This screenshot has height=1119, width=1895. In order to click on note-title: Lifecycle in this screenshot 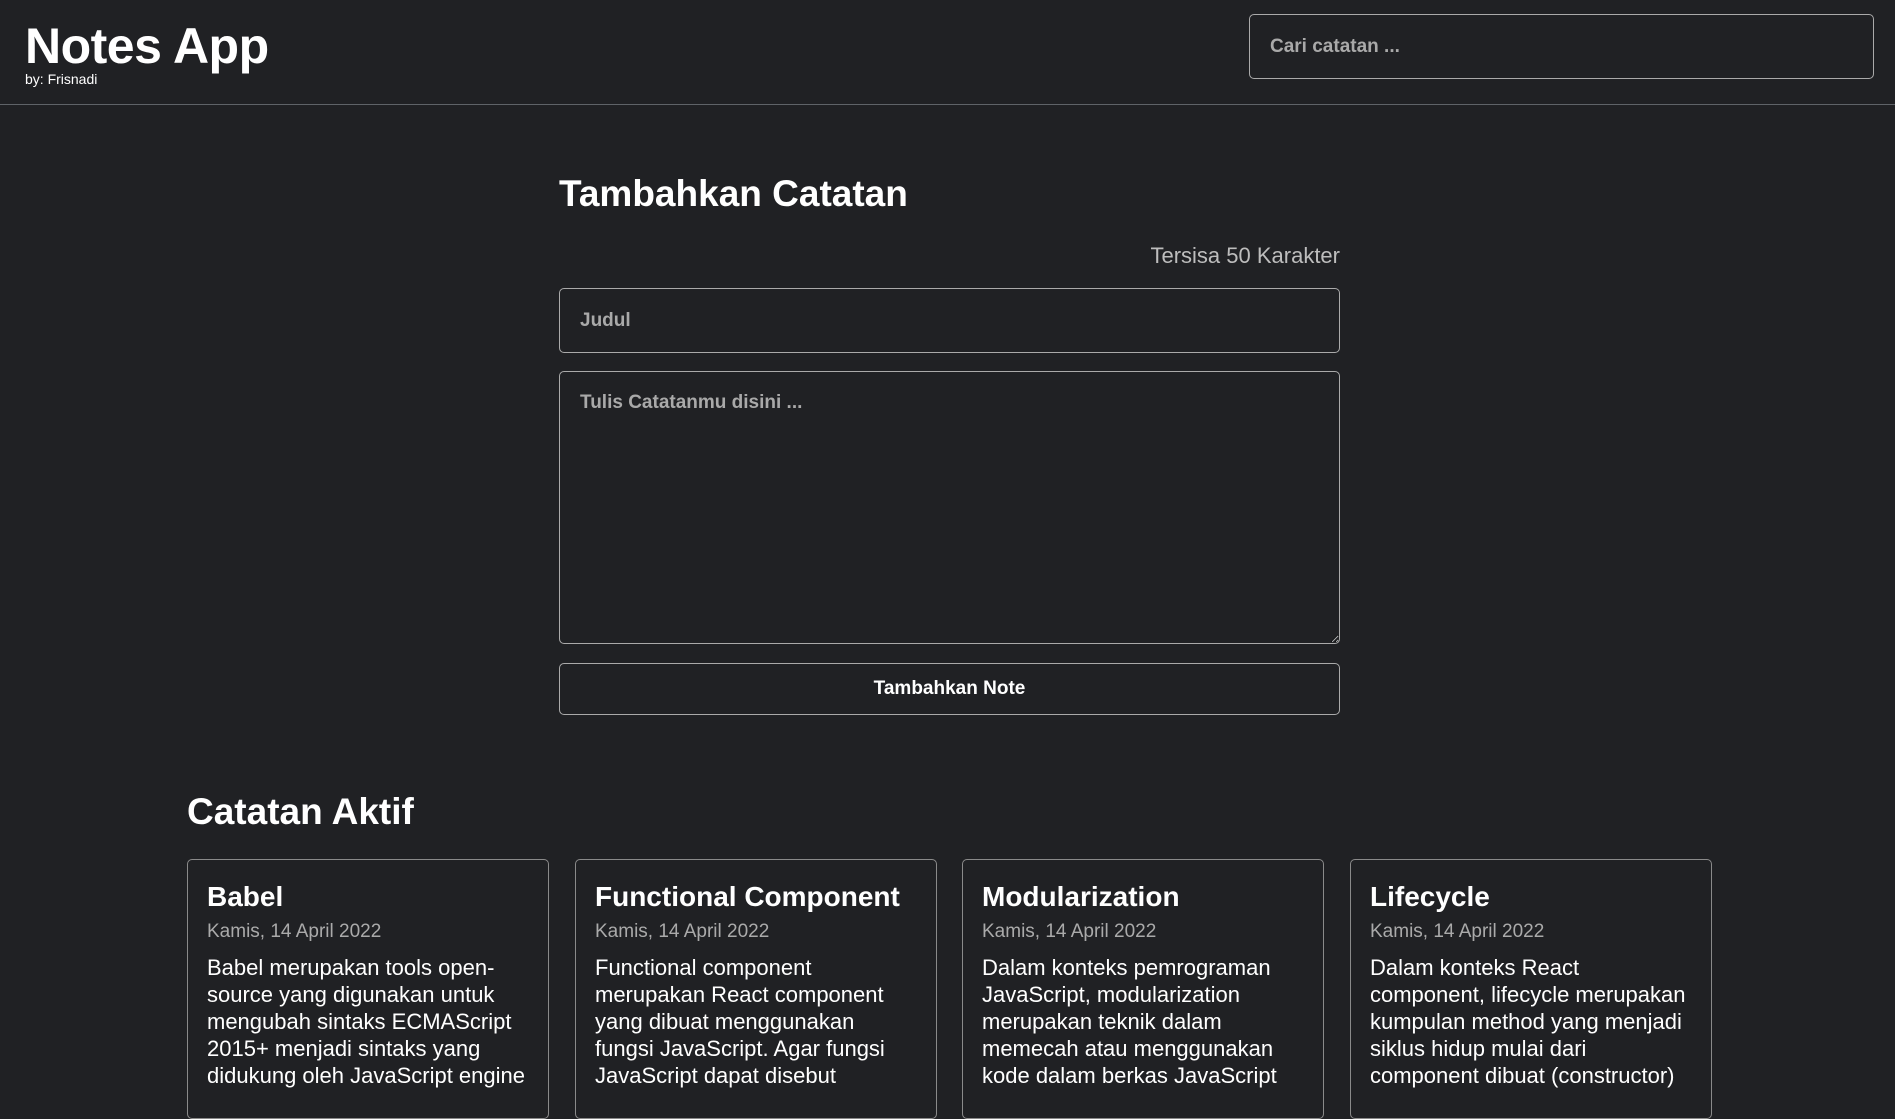, I will do `click(1430, 896)`.